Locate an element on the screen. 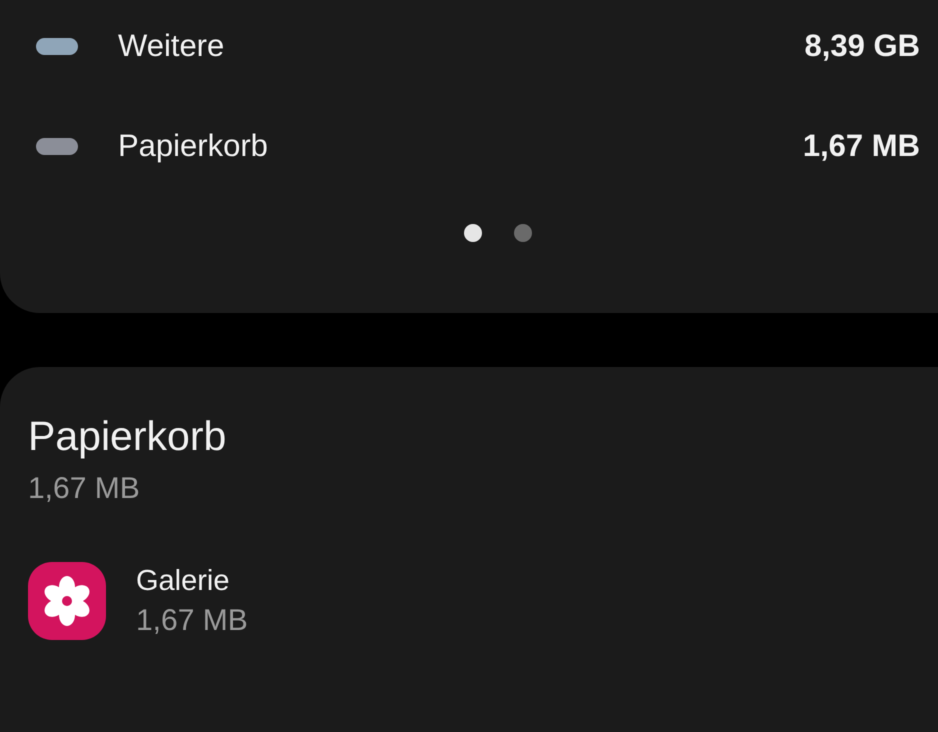  section-title: Papierkorb is located at coordinates (128, 436).